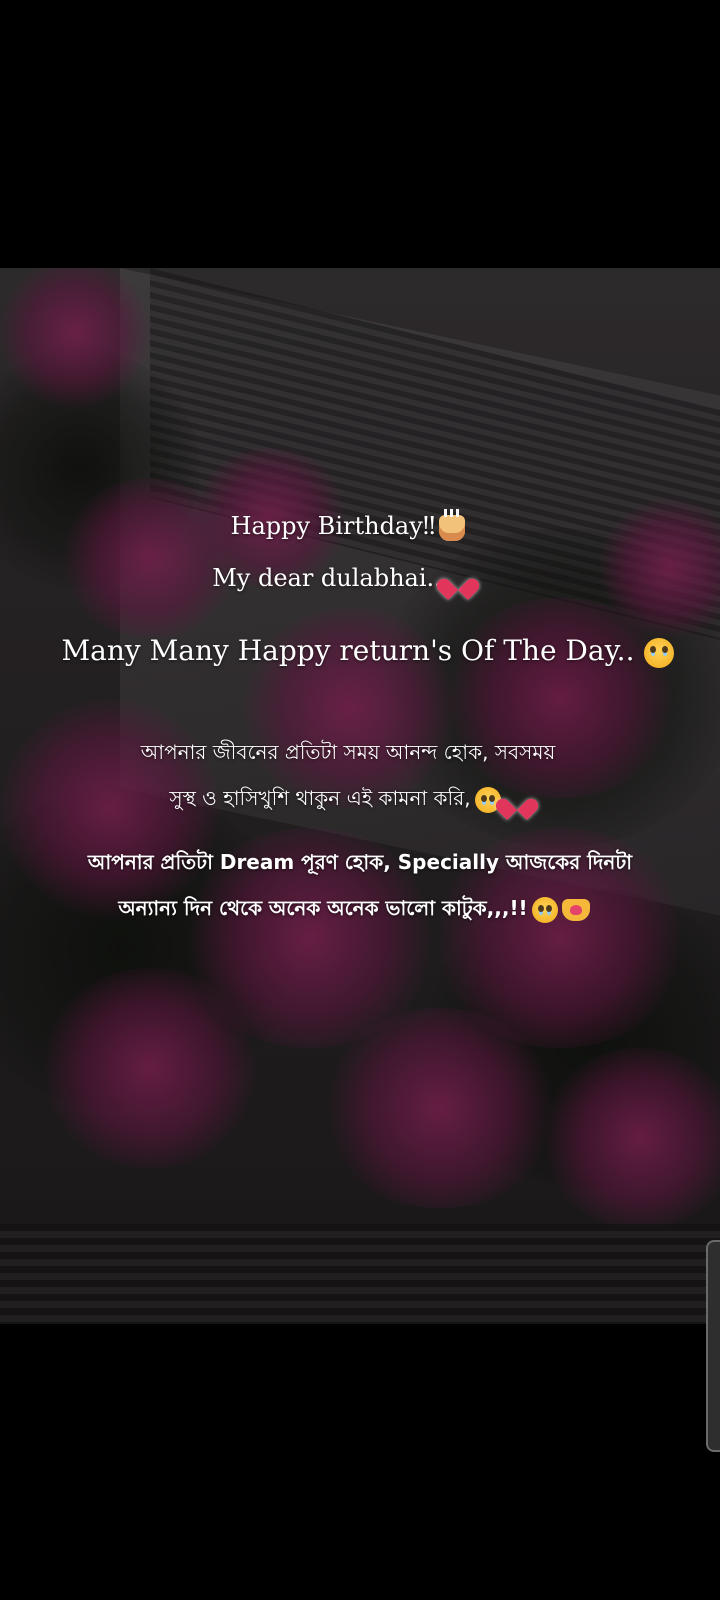 This screenshot has width=720, height=1600. What do you see at coordinates (327, 578) in the screenshot?
I see `greeting-text: My dear dulabhai..` at bounding box center [327, 578].